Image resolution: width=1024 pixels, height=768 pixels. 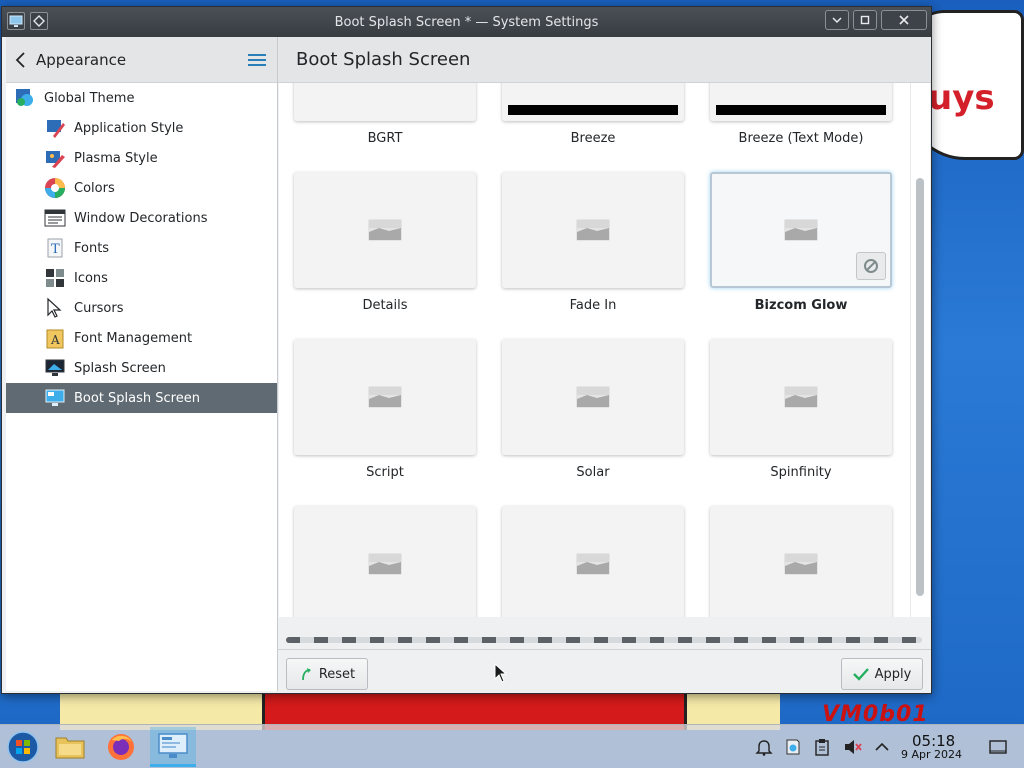 I want to click on start-menu-button, so click(x=23, y=747).